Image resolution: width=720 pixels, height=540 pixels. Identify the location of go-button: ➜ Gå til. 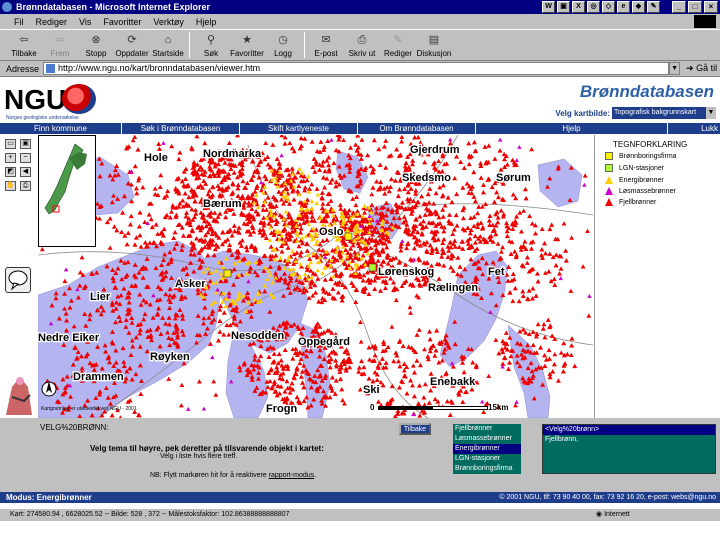
(701, 68).